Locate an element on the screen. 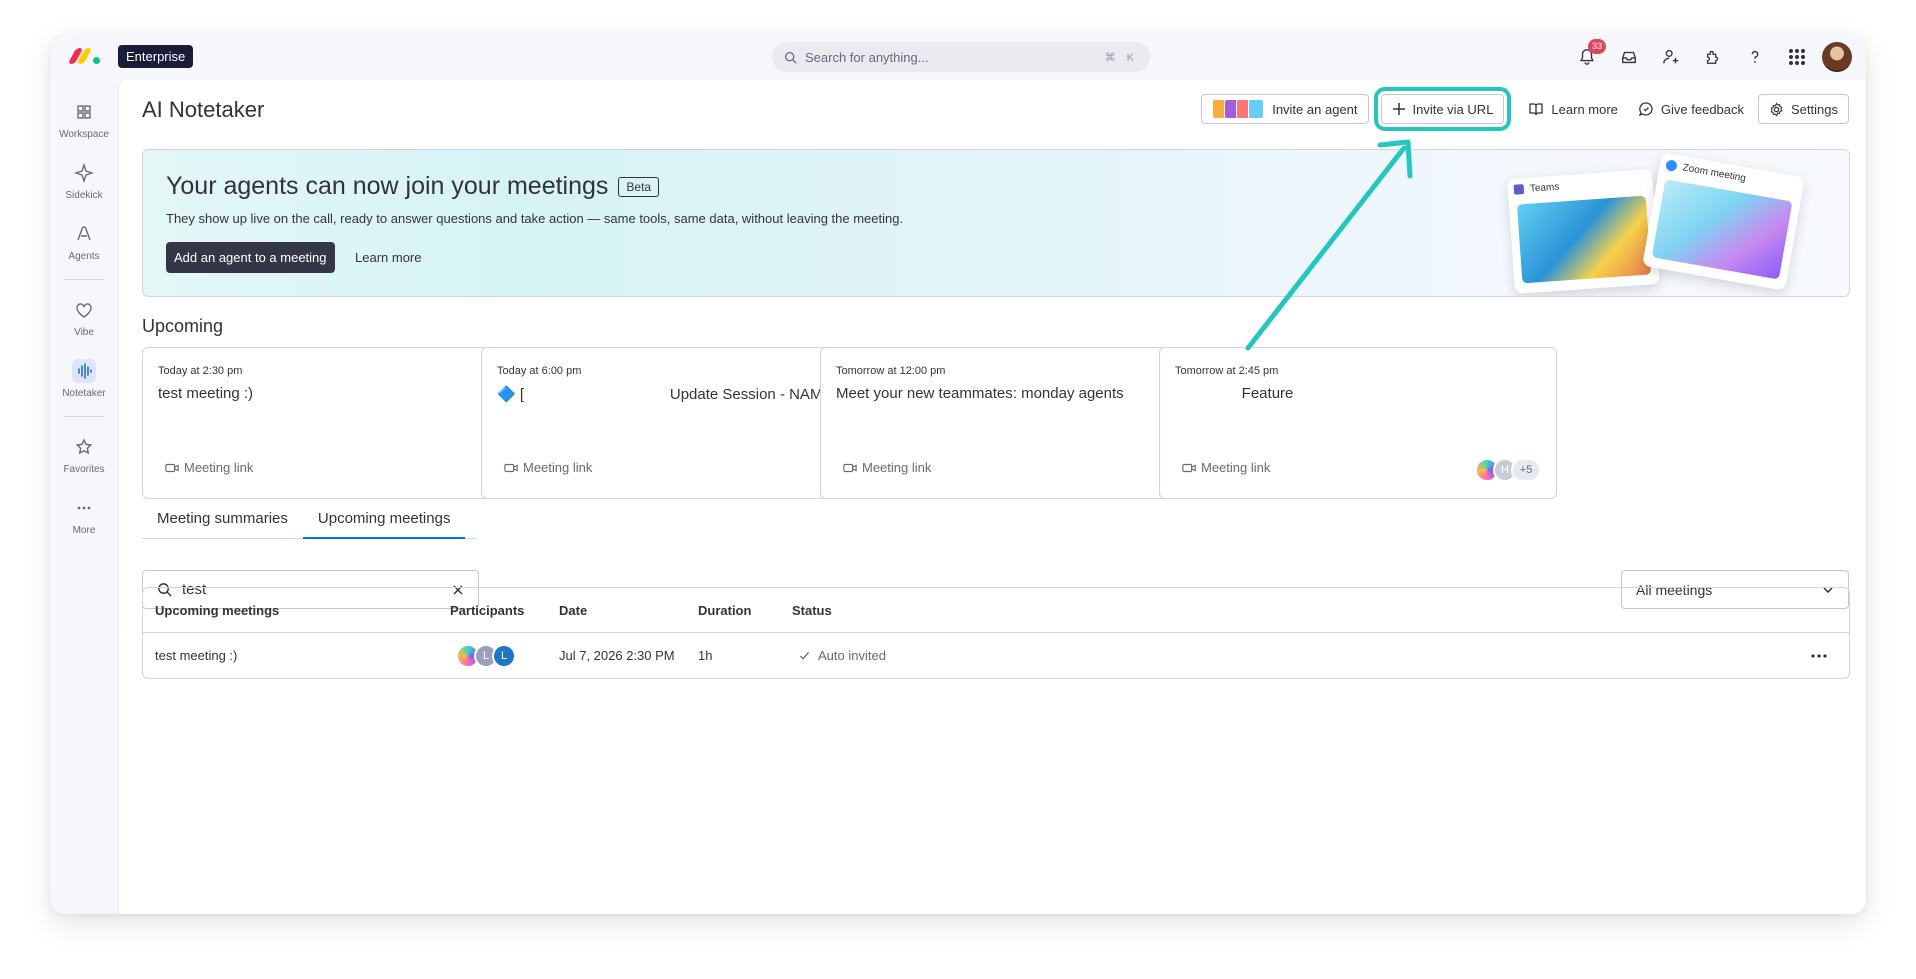 The image size is (1916, 979). col-header-status: Status is located at coordinates (812, 610).